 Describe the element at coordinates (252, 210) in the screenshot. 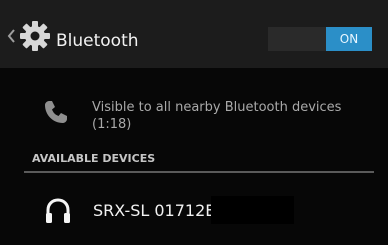

I see `redaction-block` at that location.